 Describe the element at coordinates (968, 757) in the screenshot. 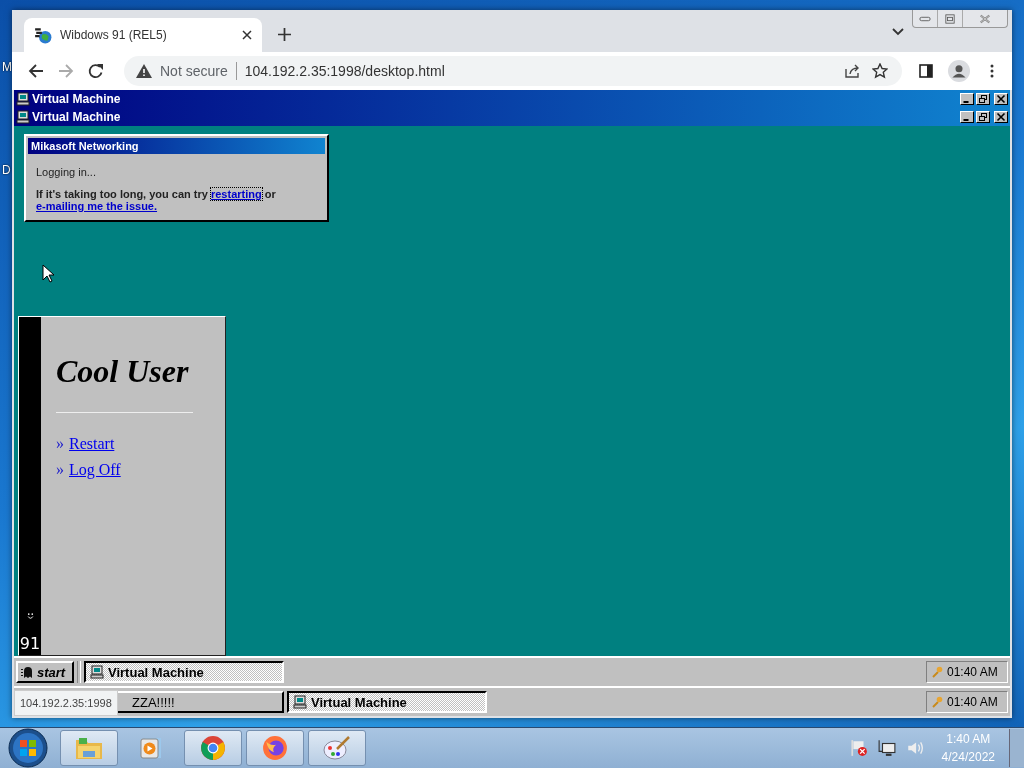

I see `date-text: 4/24/2022` at that location.